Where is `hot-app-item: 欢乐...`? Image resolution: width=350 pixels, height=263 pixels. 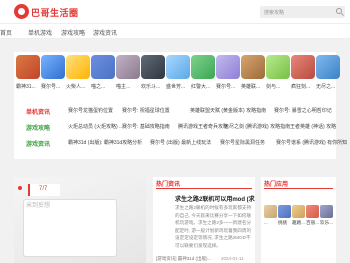 hot-app-item: 欢乐... is located at coordinates (326, 222).